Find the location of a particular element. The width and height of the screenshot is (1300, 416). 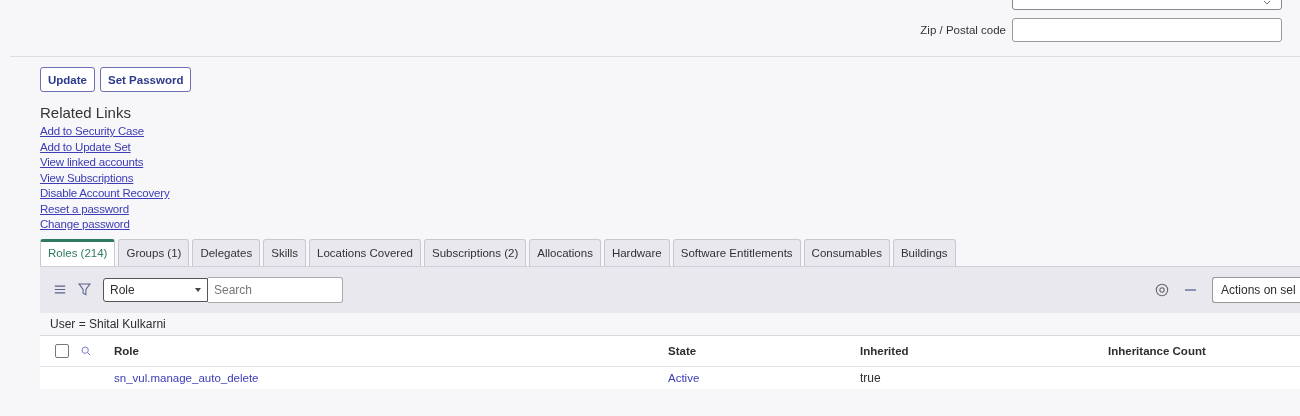

related-link: Add to Update Set is located at coordinates (85, 146).